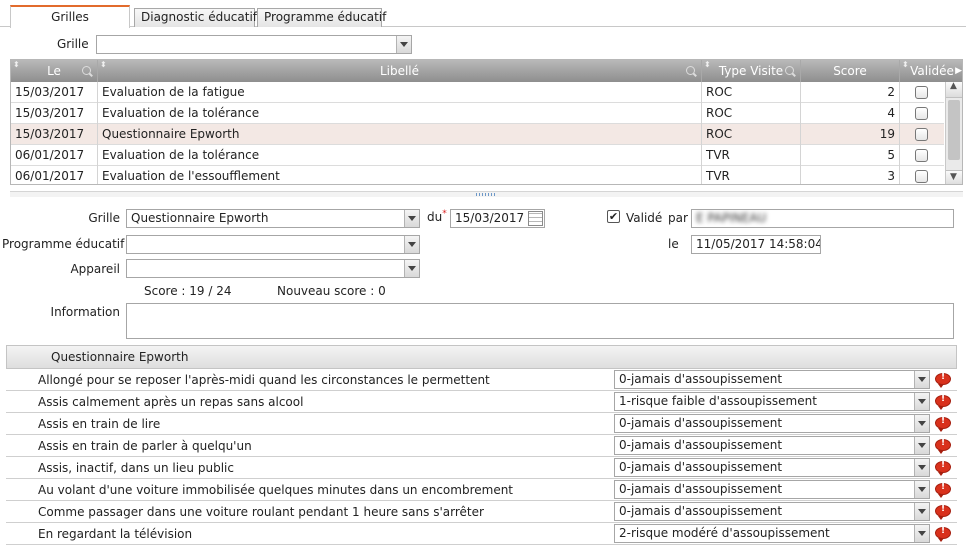 This screenshot has width=966, height=545. I want to click on filter-grille-label: Grille, so click(73, 44).